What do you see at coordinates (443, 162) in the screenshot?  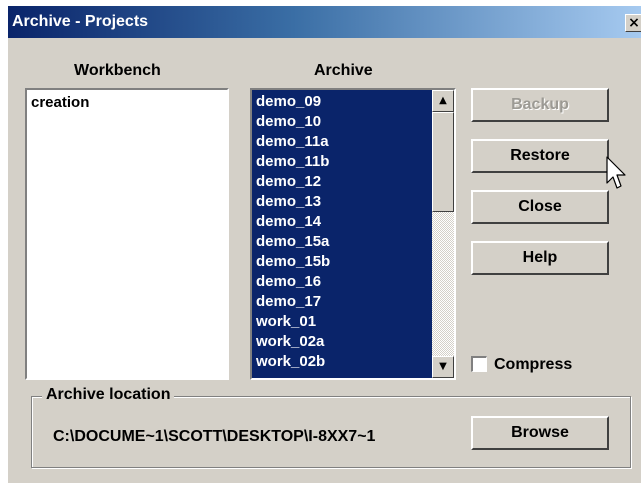 I see `scroll-thumb` at bounding box center [443, 162].